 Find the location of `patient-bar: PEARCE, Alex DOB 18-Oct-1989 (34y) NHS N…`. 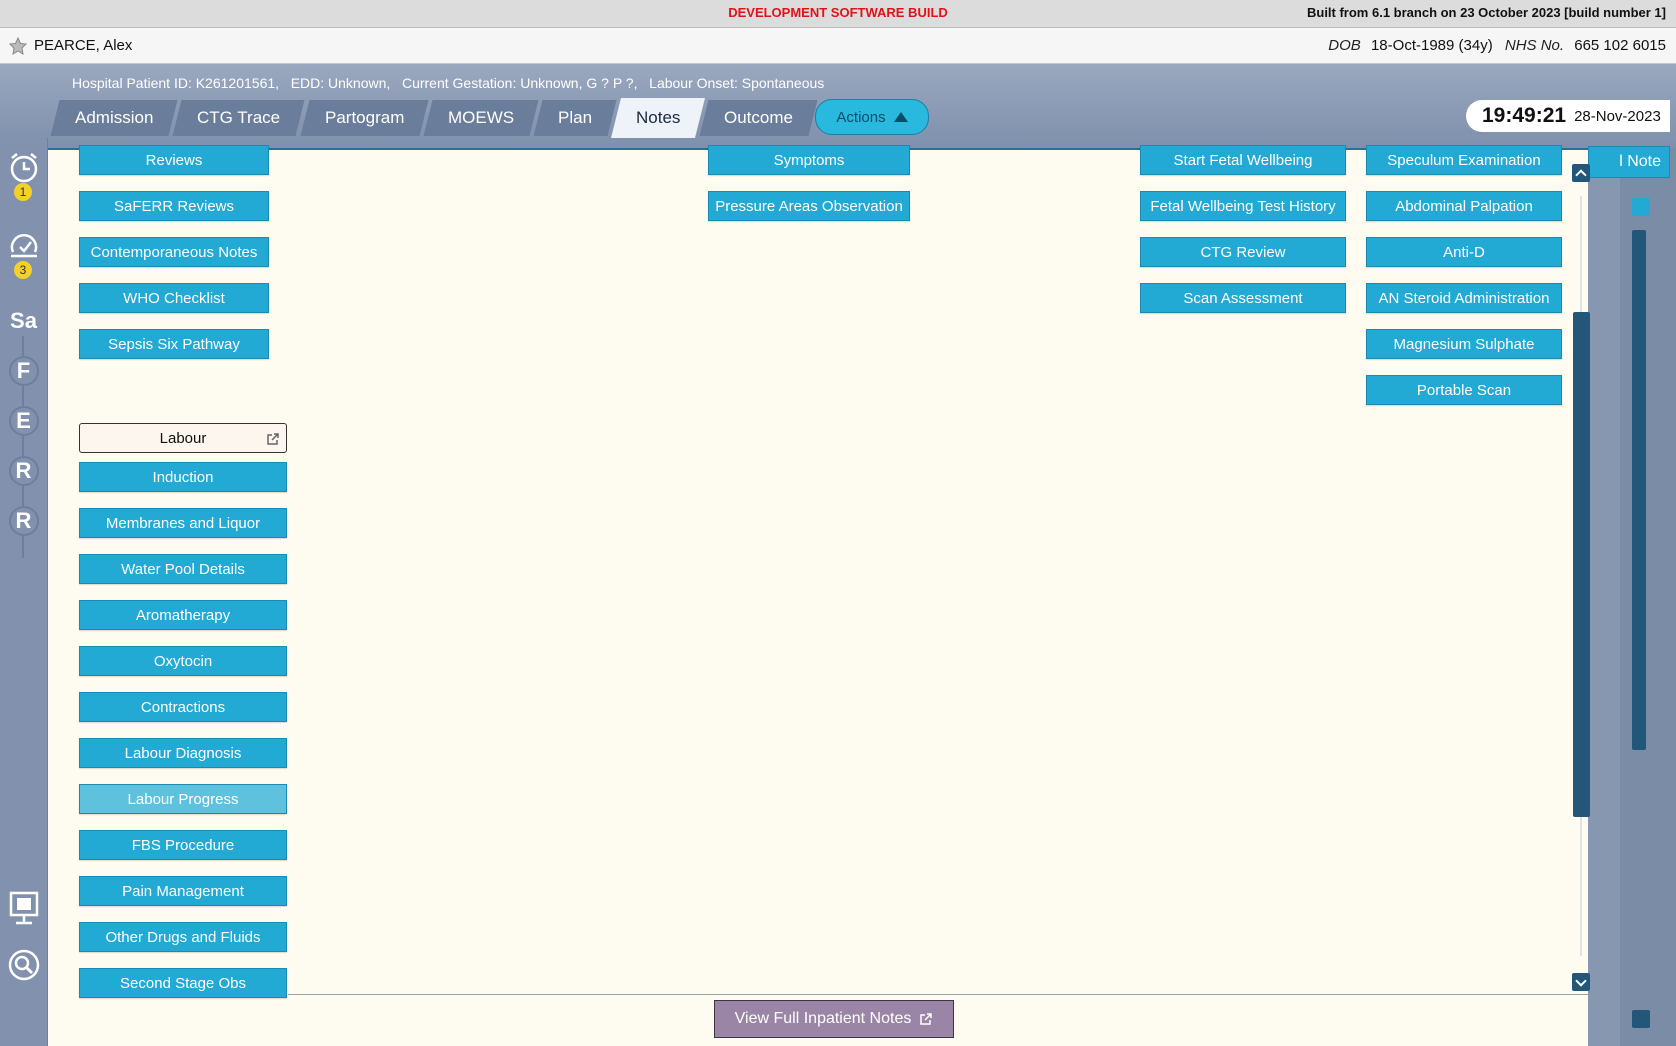

patient-bar: PEARCE, Alex DOB 18-Oct-1989 (34y) NHS N… is located at coordinates (838, 46).